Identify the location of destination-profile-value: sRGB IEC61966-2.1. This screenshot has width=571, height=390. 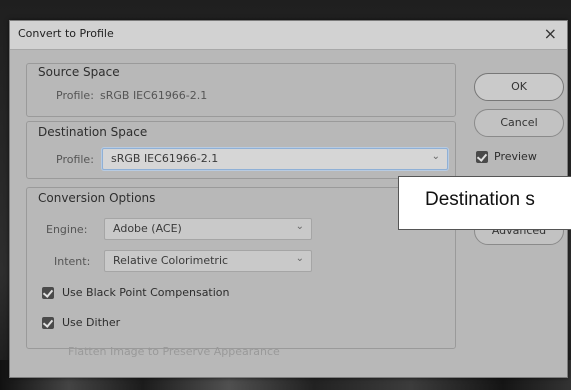
(165, 158).